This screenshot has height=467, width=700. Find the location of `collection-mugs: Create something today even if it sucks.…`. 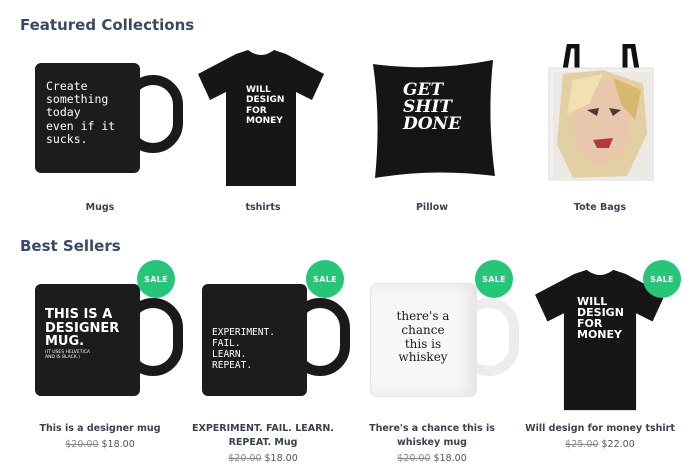

collection-mugs: Create something today even if it sucks.… is located at coordinates (100, 130).